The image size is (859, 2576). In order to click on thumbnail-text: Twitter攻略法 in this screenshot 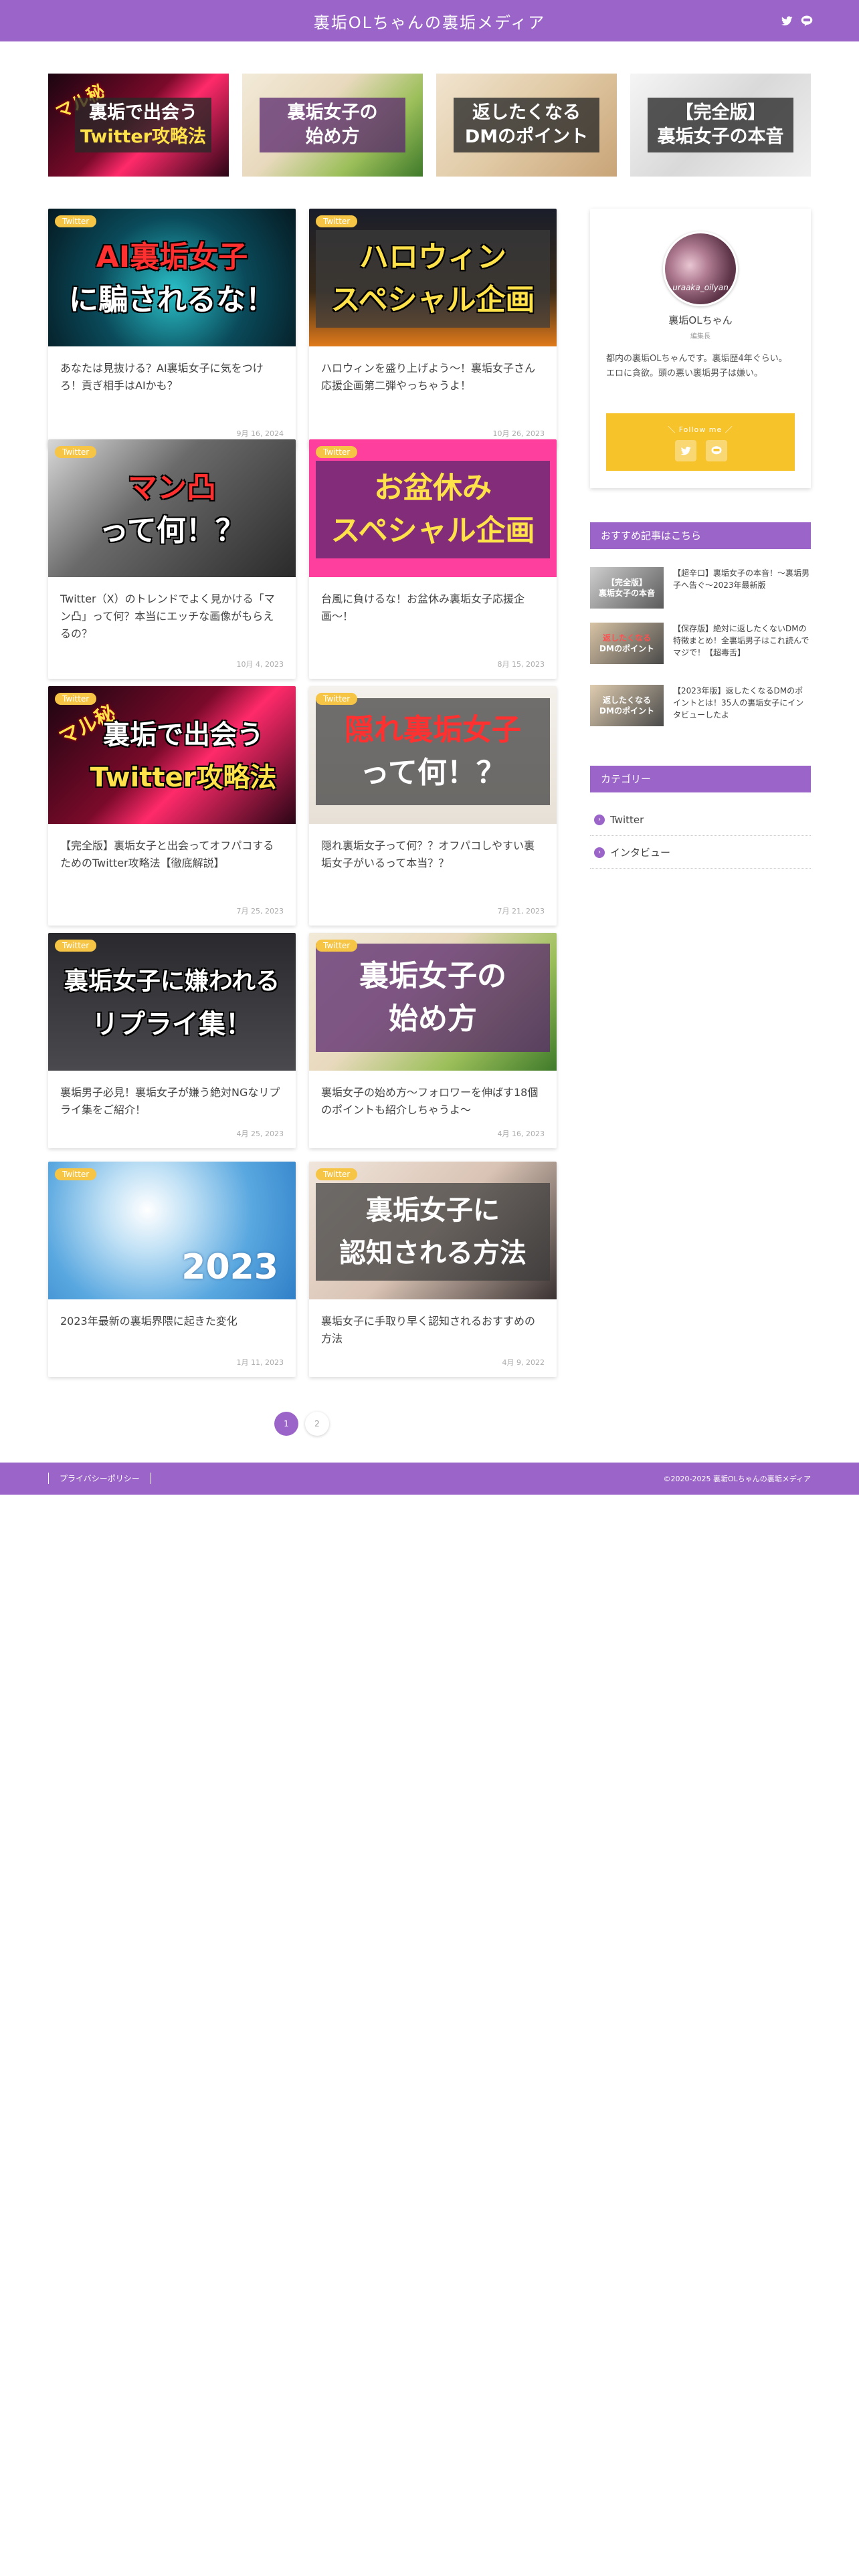, I will do `click(183, 778)`.